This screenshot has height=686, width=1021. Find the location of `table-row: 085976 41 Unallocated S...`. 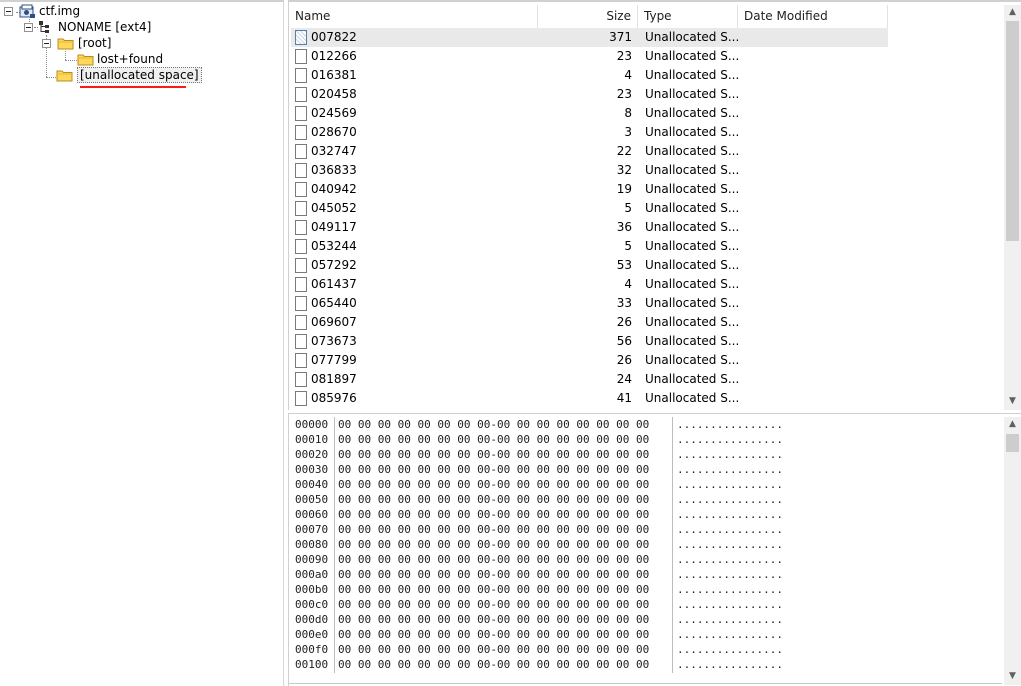

table-row: 085976 41 Unallocated S... is located at coordinates (589, 398).